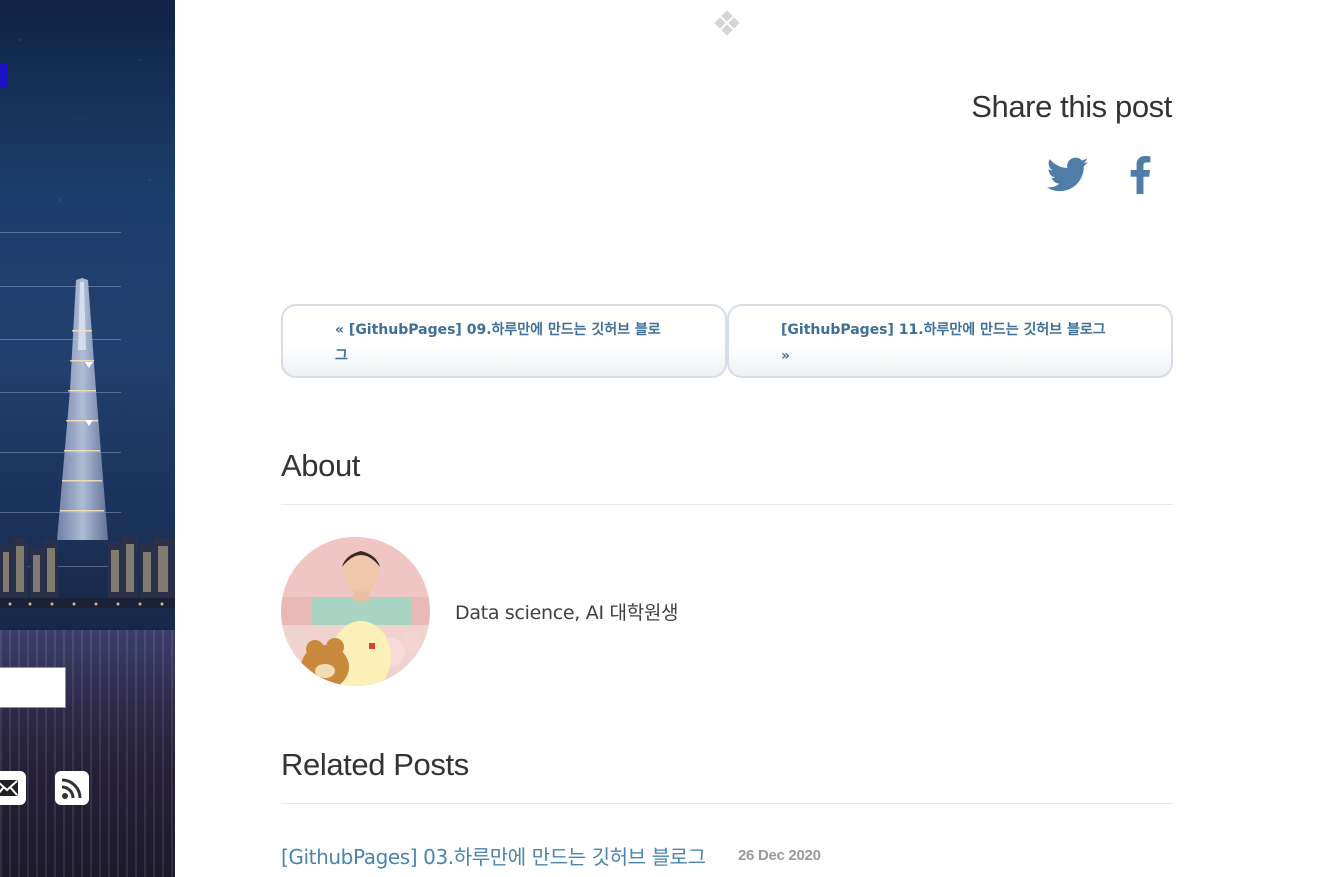  I want to click on share-title: Share this post, so click(1071, 106).